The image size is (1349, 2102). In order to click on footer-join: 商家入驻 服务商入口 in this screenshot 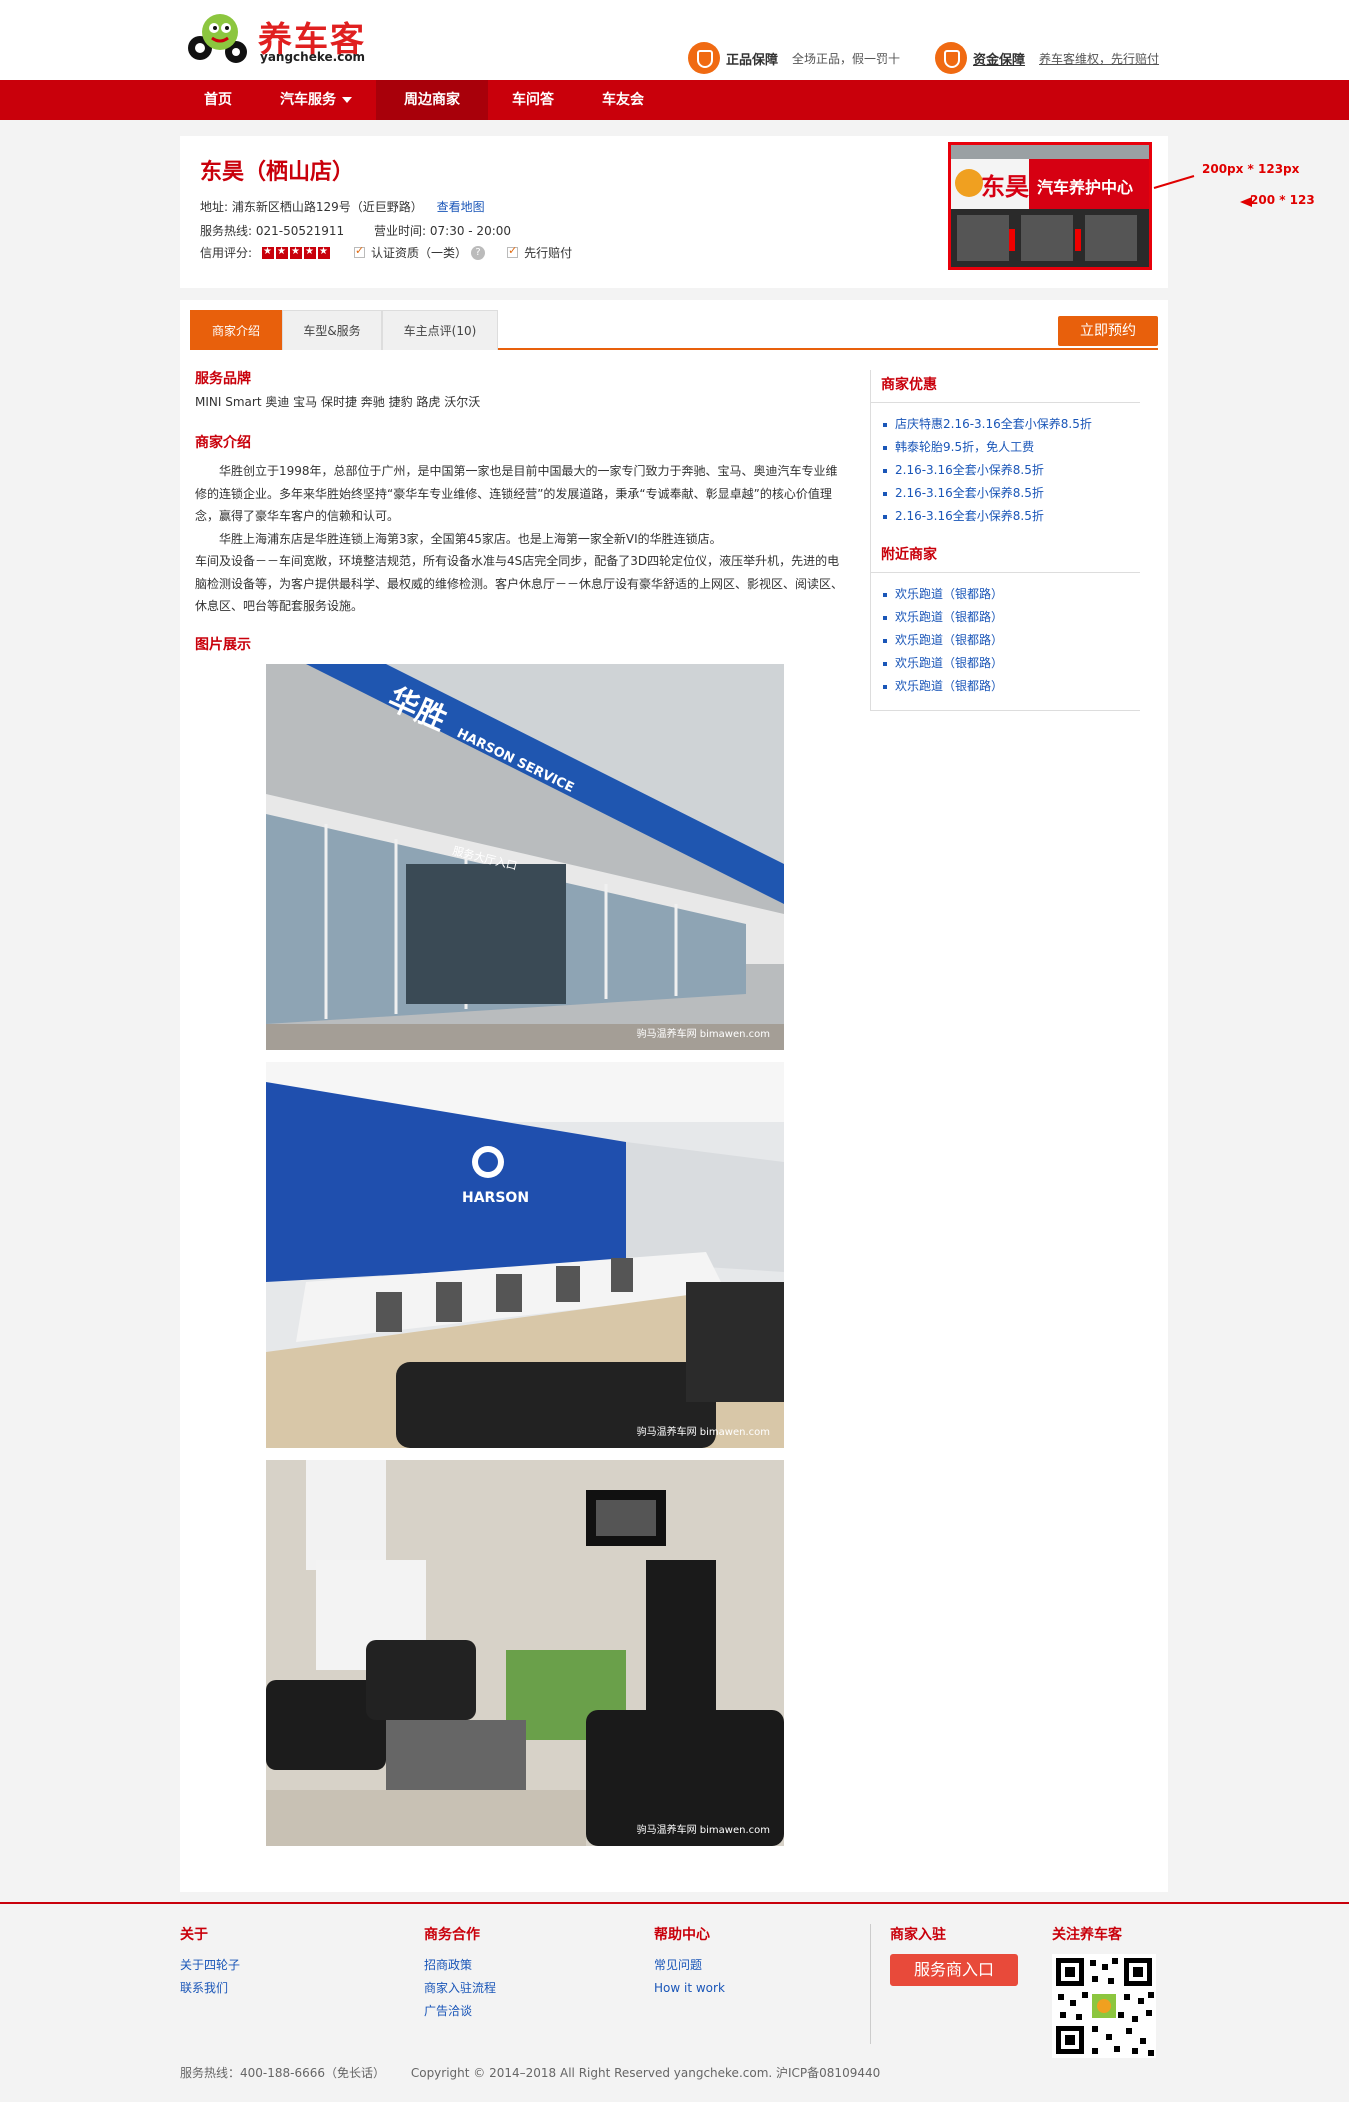, I will do `click(954, 1955)`.